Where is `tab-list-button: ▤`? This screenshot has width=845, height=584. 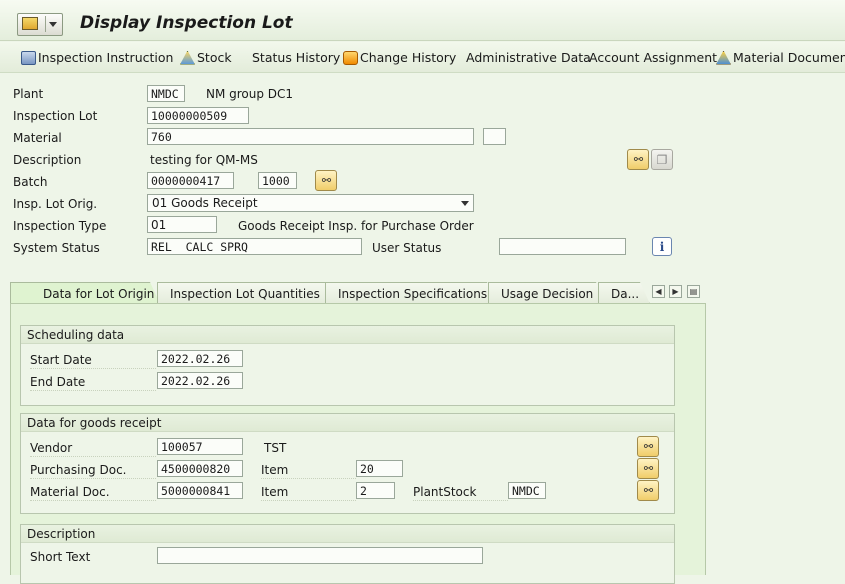
tab-list-button: ▤ is located at coordinates (693, 291).